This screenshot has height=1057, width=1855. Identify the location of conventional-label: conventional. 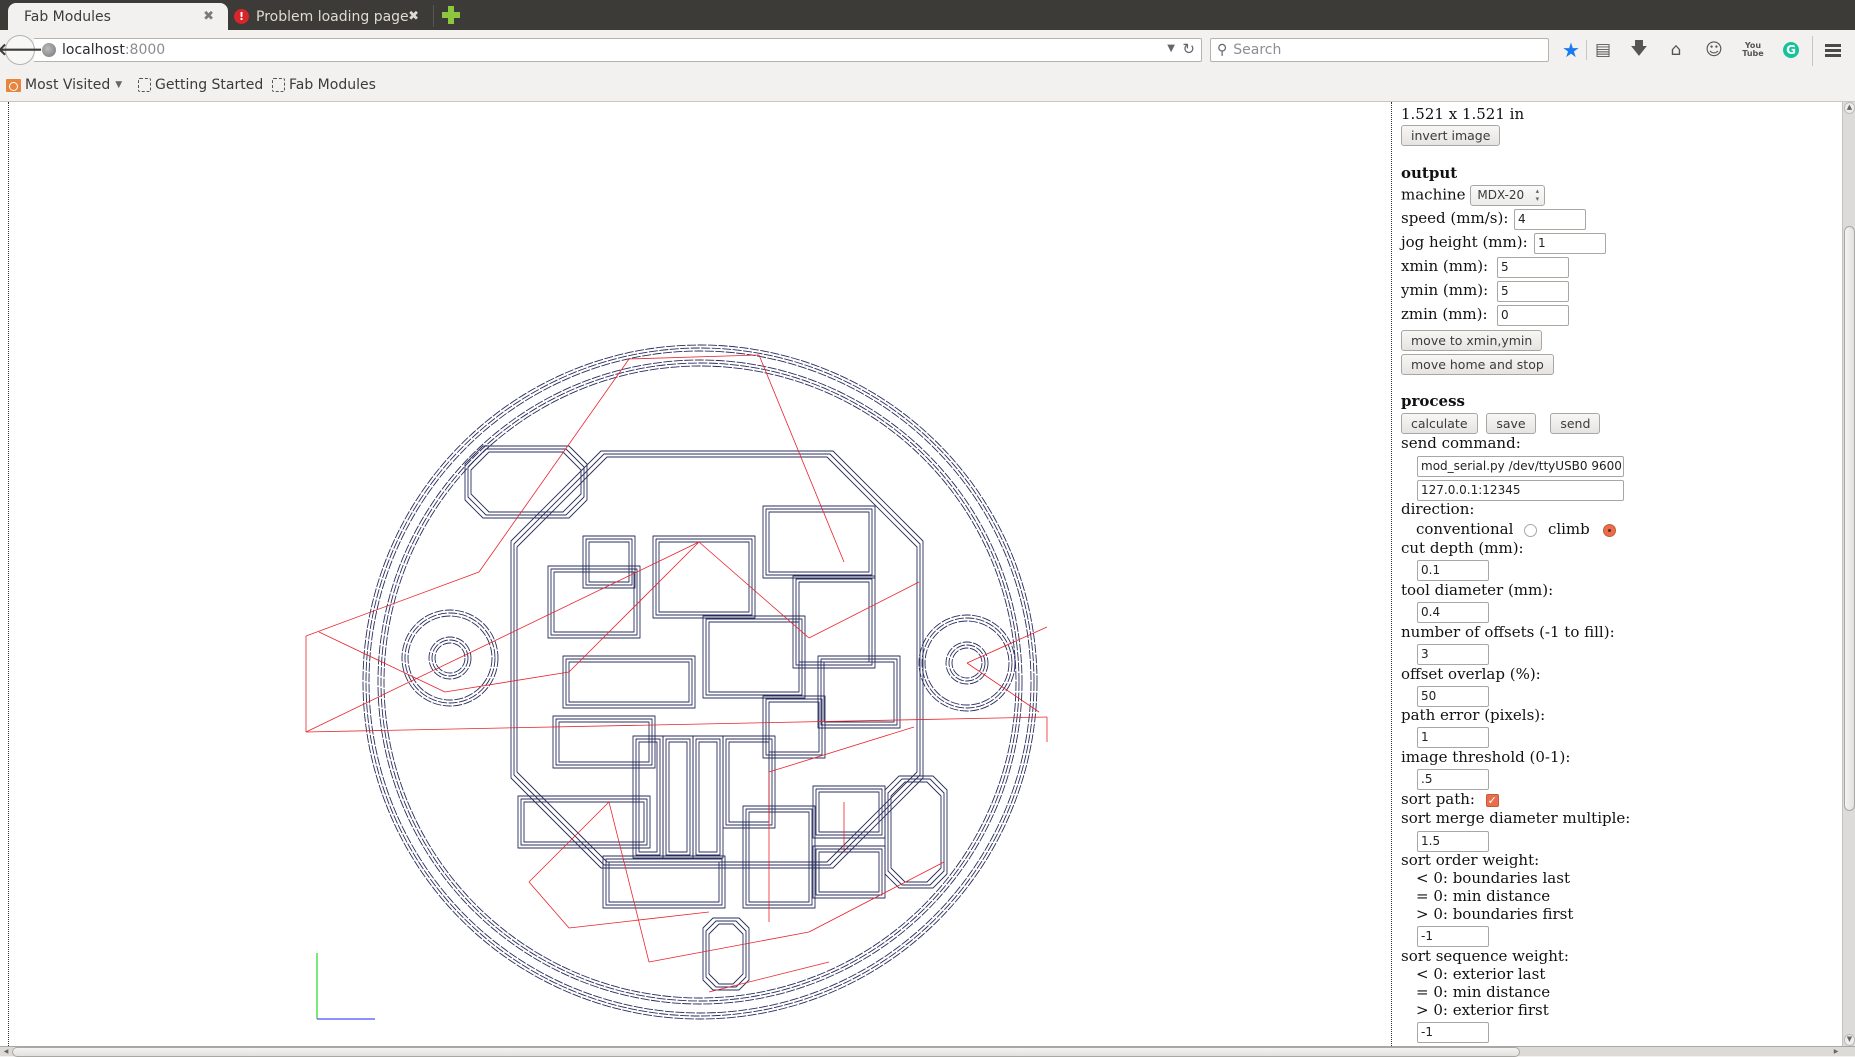
(1465, 529).